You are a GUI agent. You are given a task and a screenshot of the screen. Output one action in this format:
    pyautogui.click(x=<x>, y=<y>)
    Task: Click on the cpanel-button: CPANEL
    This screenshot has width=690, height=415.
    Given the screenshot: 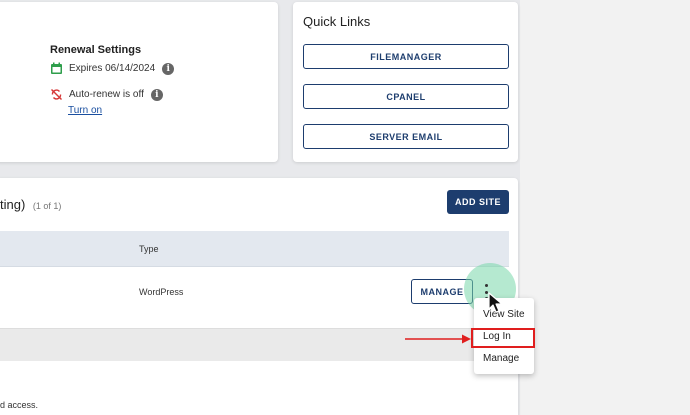 What is the action you would take?
    pyautogui.click(x=406, y=96)
    